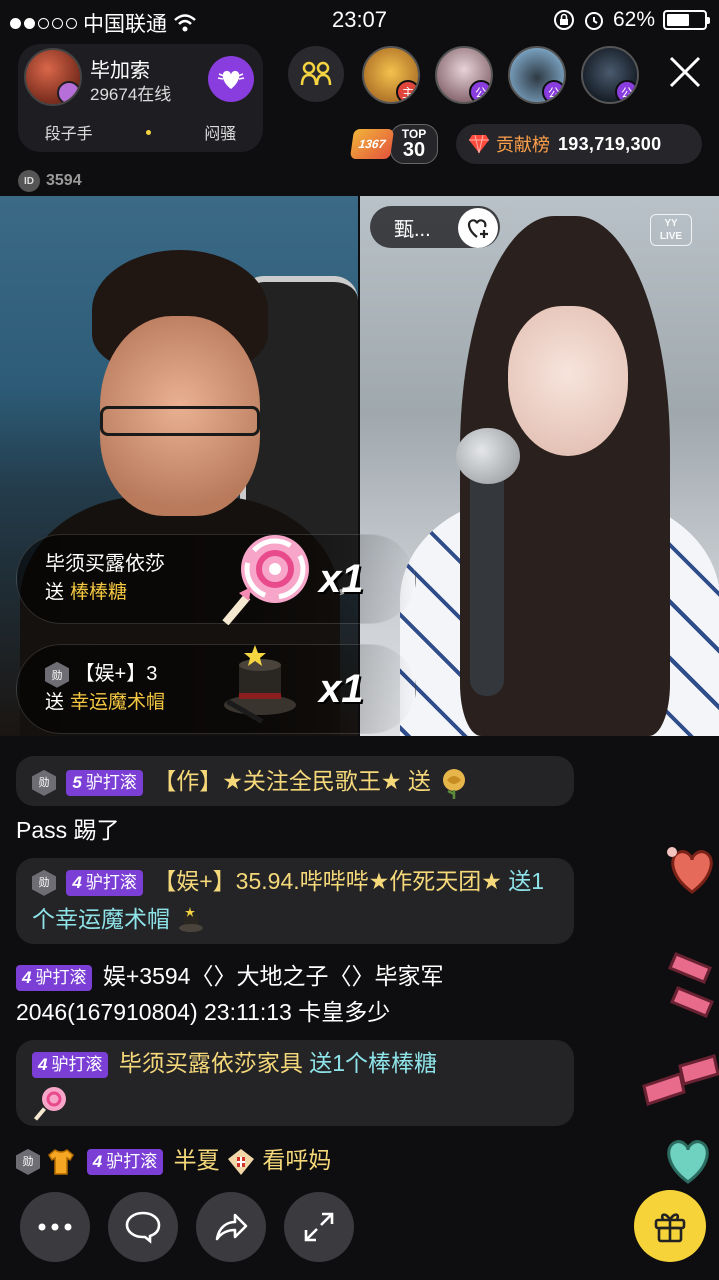 Image resolution: width=719 pixels, height=1280 pixels. Describe the element at coordinates (372, 144) in the screenshot. I see `rank-logo: 1367` at that location.